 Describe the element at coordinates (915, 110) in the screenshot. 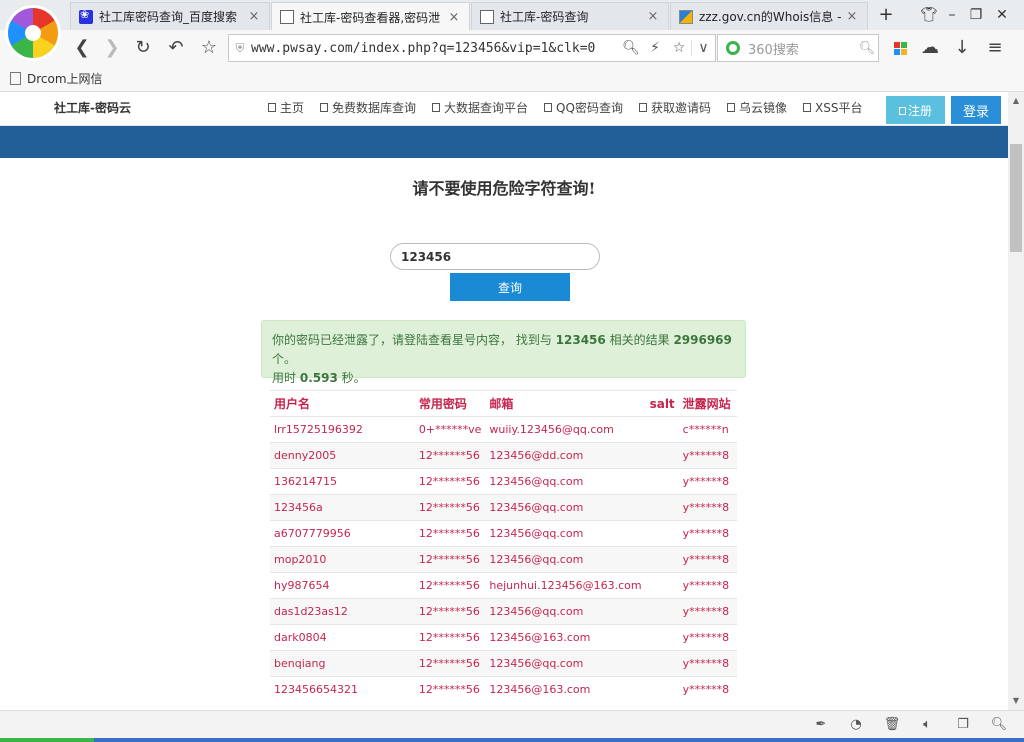

I see `register-button: 注册` at that location.